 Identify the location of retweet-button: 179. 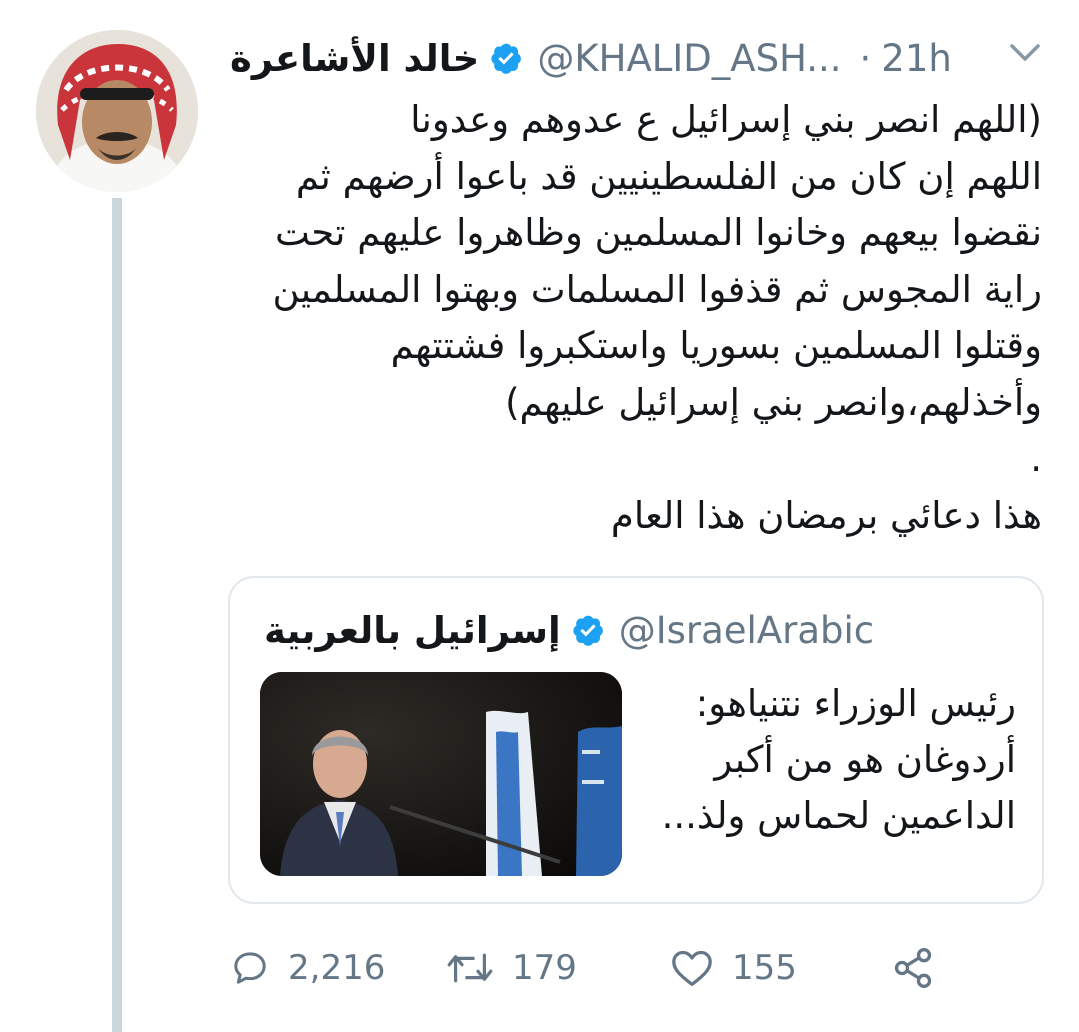
(511, 968).